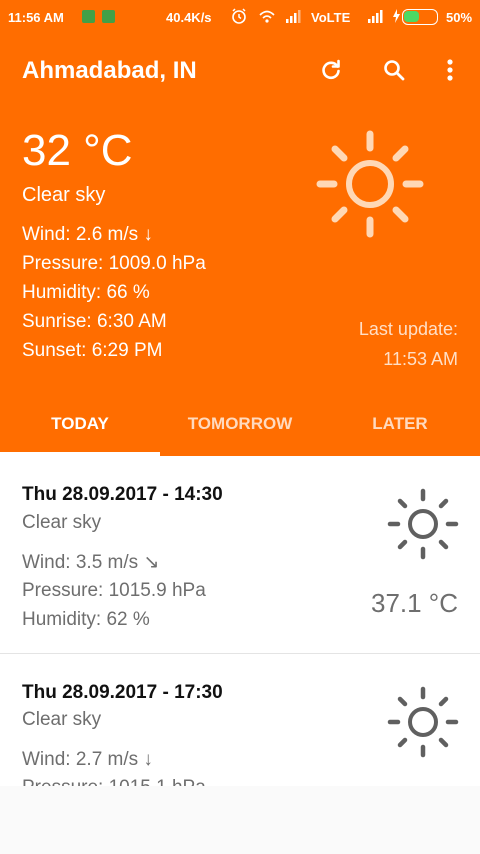 This screenshot has width=480, height=854. What do you see at coordinates (411, 16) in the screenshot?
I see `battery-level` at bounding box center [411, 16].